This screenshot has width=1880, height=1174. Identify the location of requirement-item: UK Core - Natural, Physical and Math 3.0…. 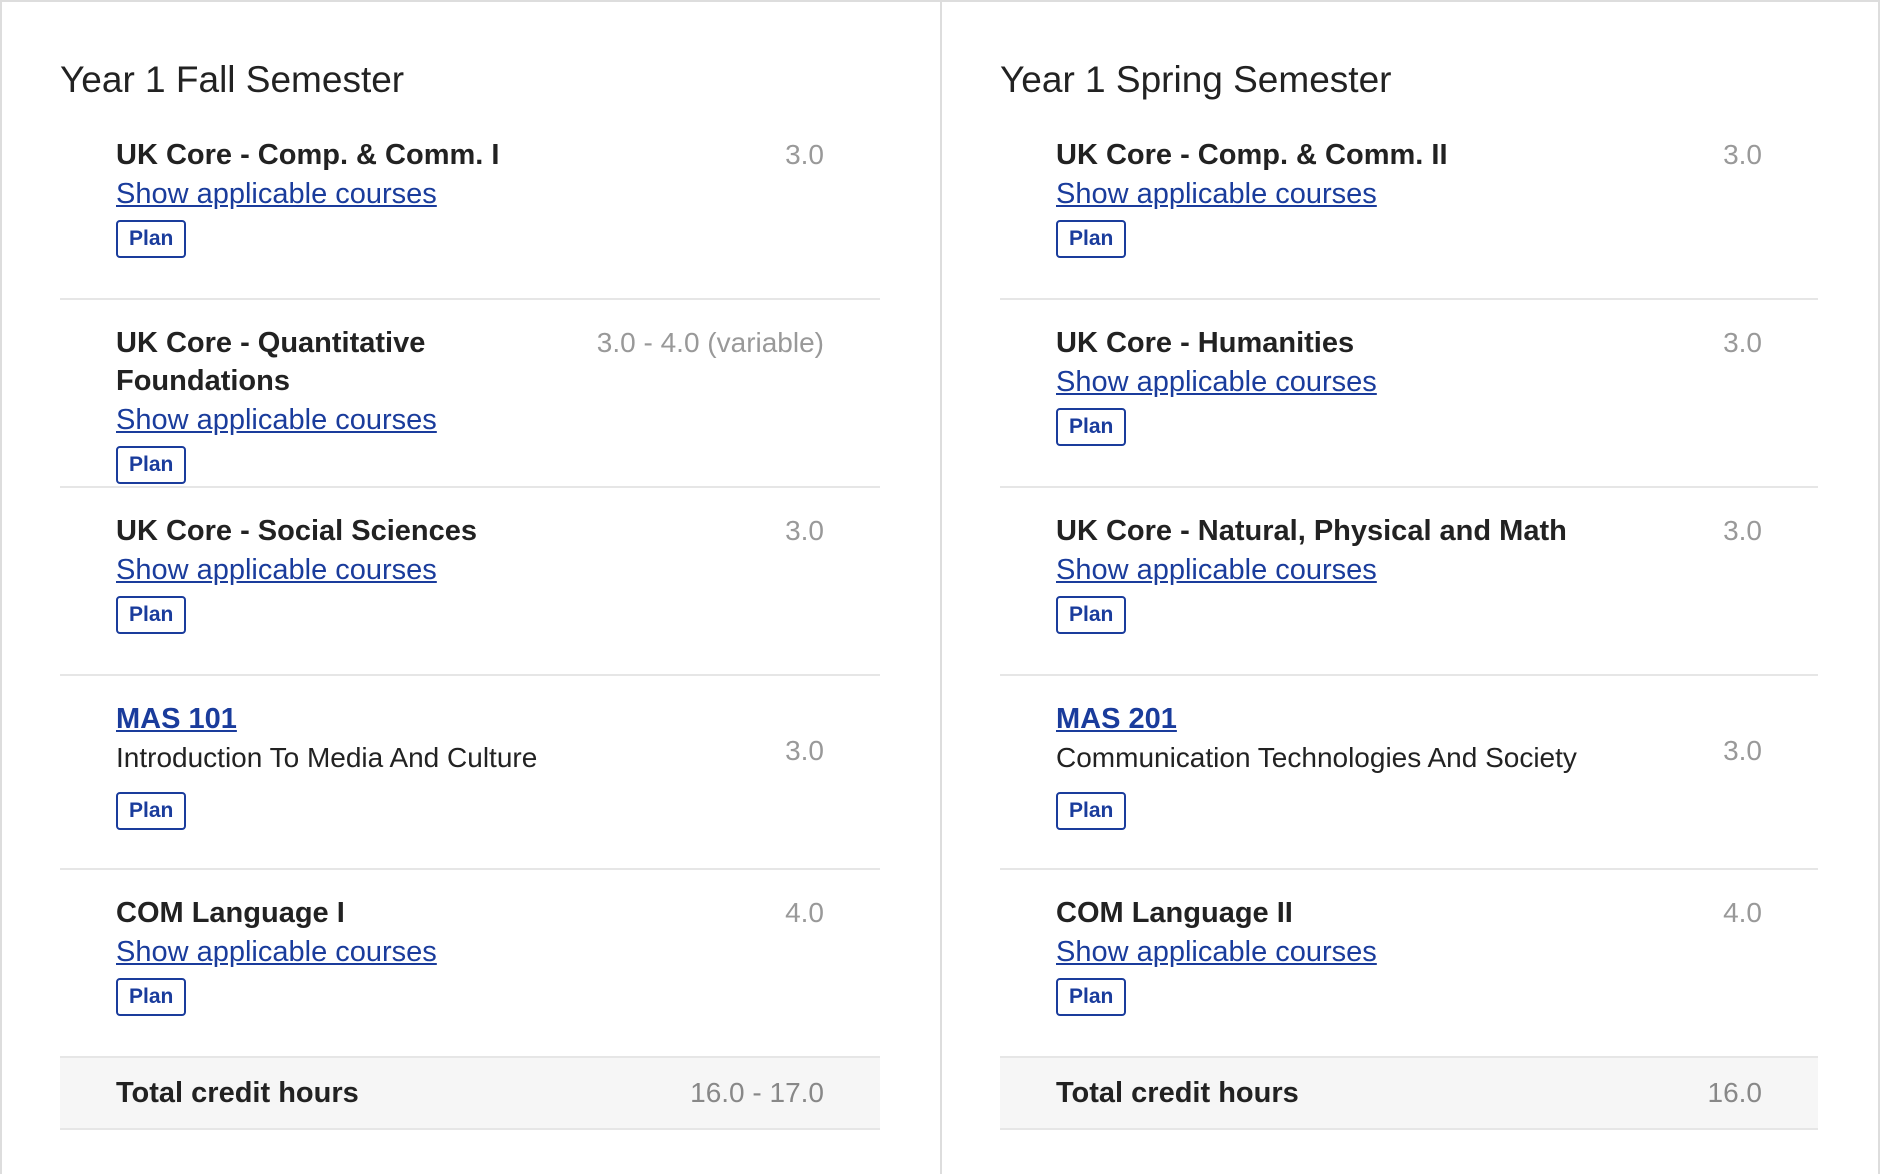
(1409, 582).